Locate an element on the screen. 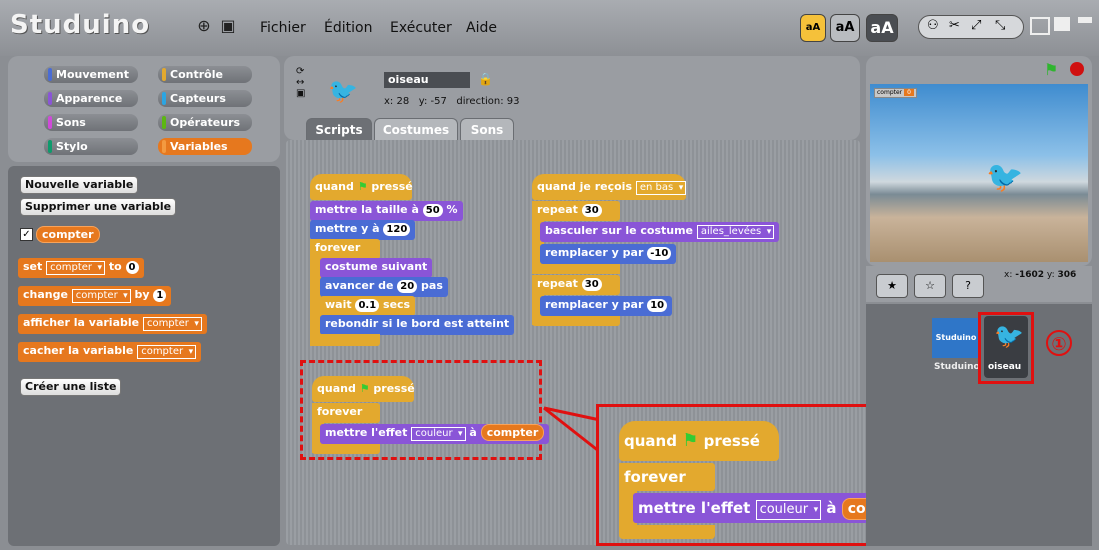  value-input: 10 is located at coordinates (657, 305).